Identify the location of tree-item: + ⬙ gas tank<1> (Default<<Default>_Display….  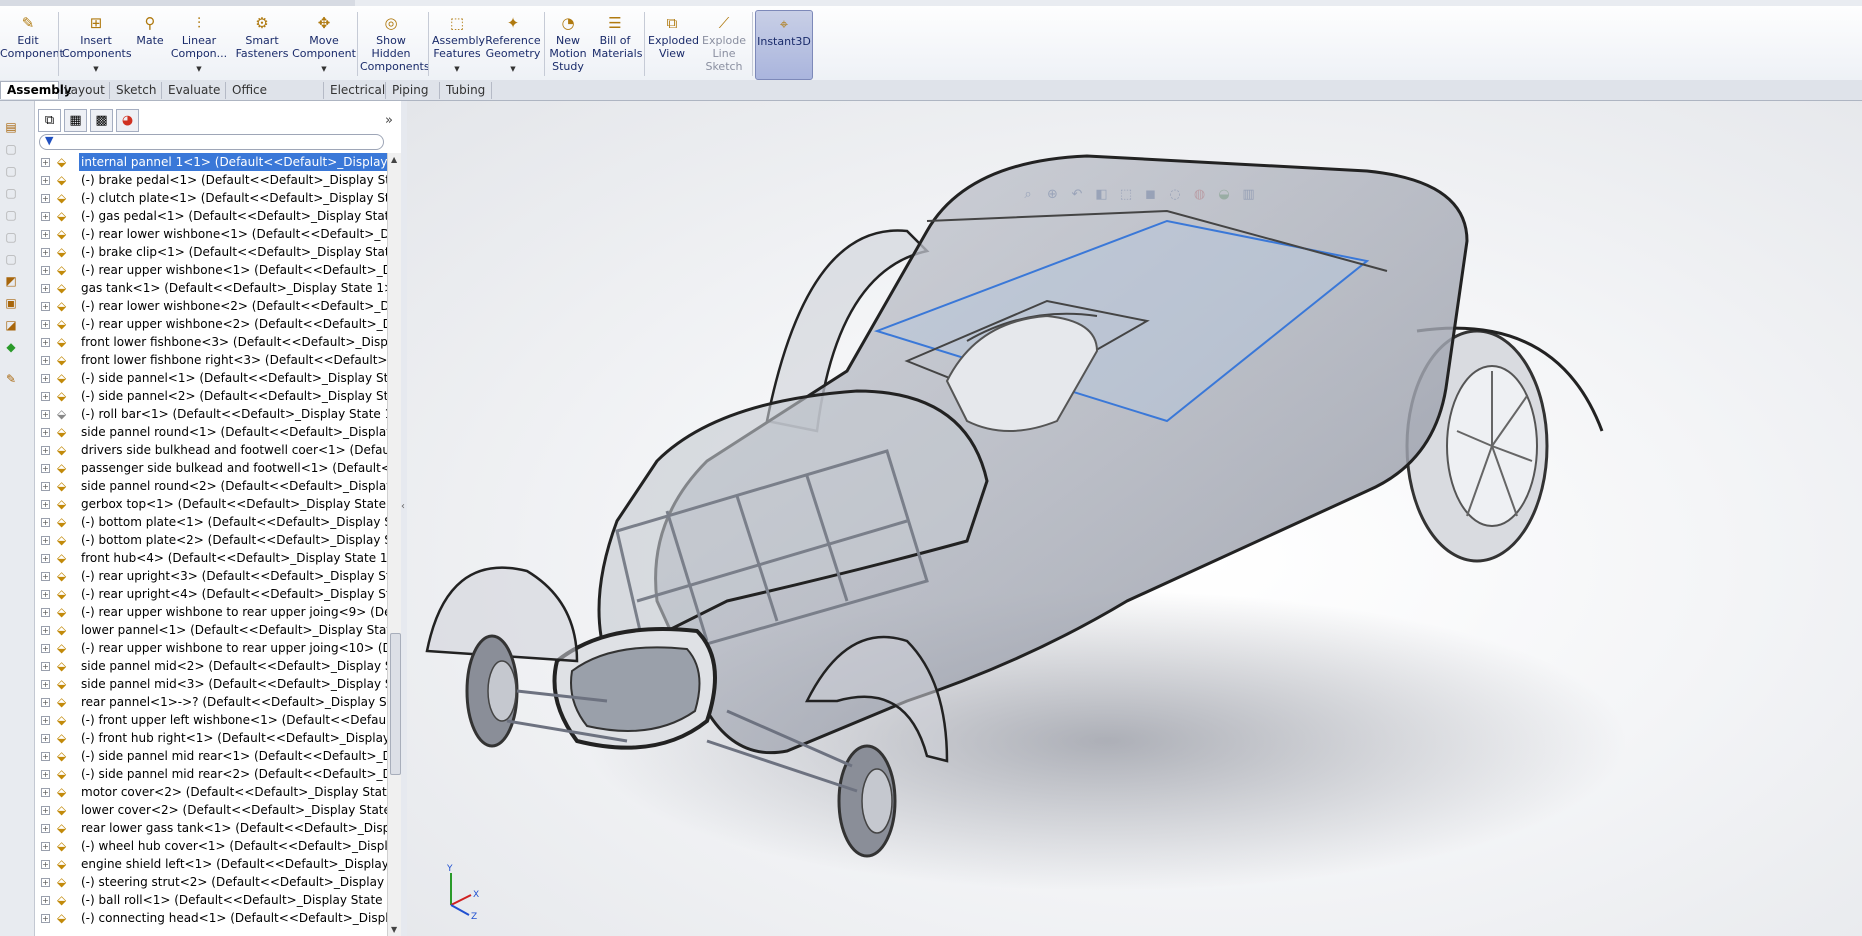
(211, 288).